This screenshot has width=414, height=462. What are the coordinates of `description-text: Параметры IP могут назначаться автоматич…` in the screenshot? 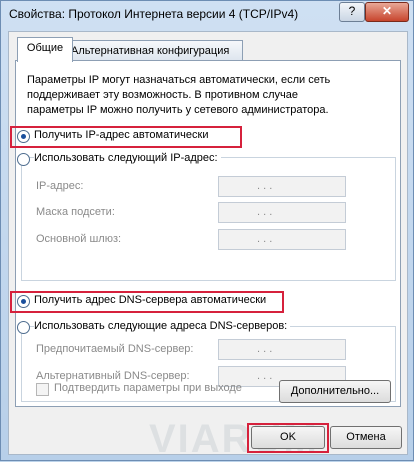 It's located at (179, 95).